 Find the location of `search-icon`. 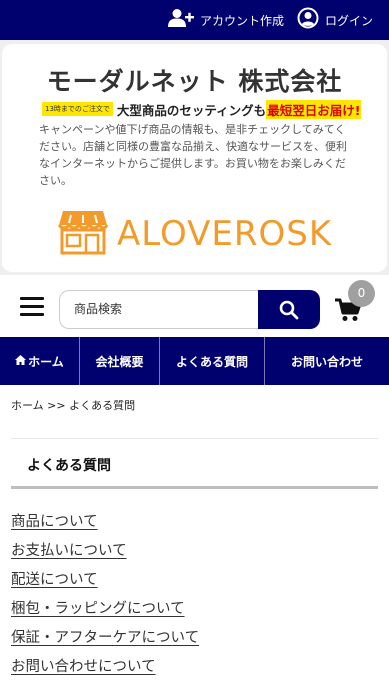

search-icon is located at coordinates (289, 310).